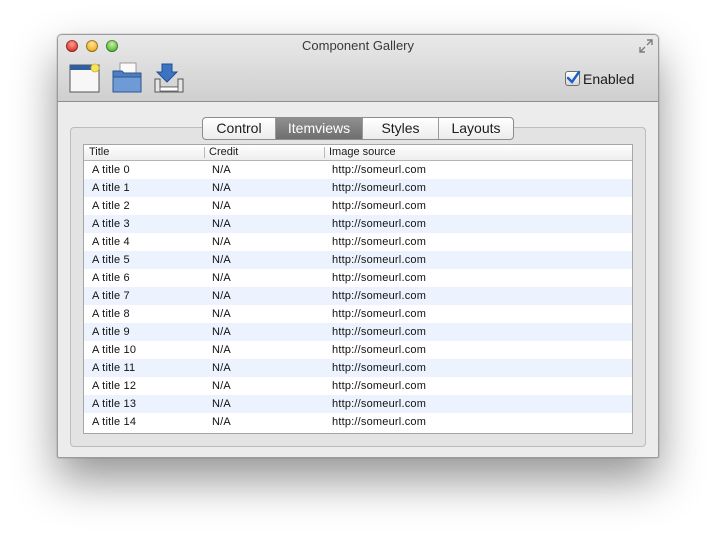 This screenshot has height=536, width=714. I want to click on table-row: A title 8 N/A http://someurl.com, so click(358, 314).